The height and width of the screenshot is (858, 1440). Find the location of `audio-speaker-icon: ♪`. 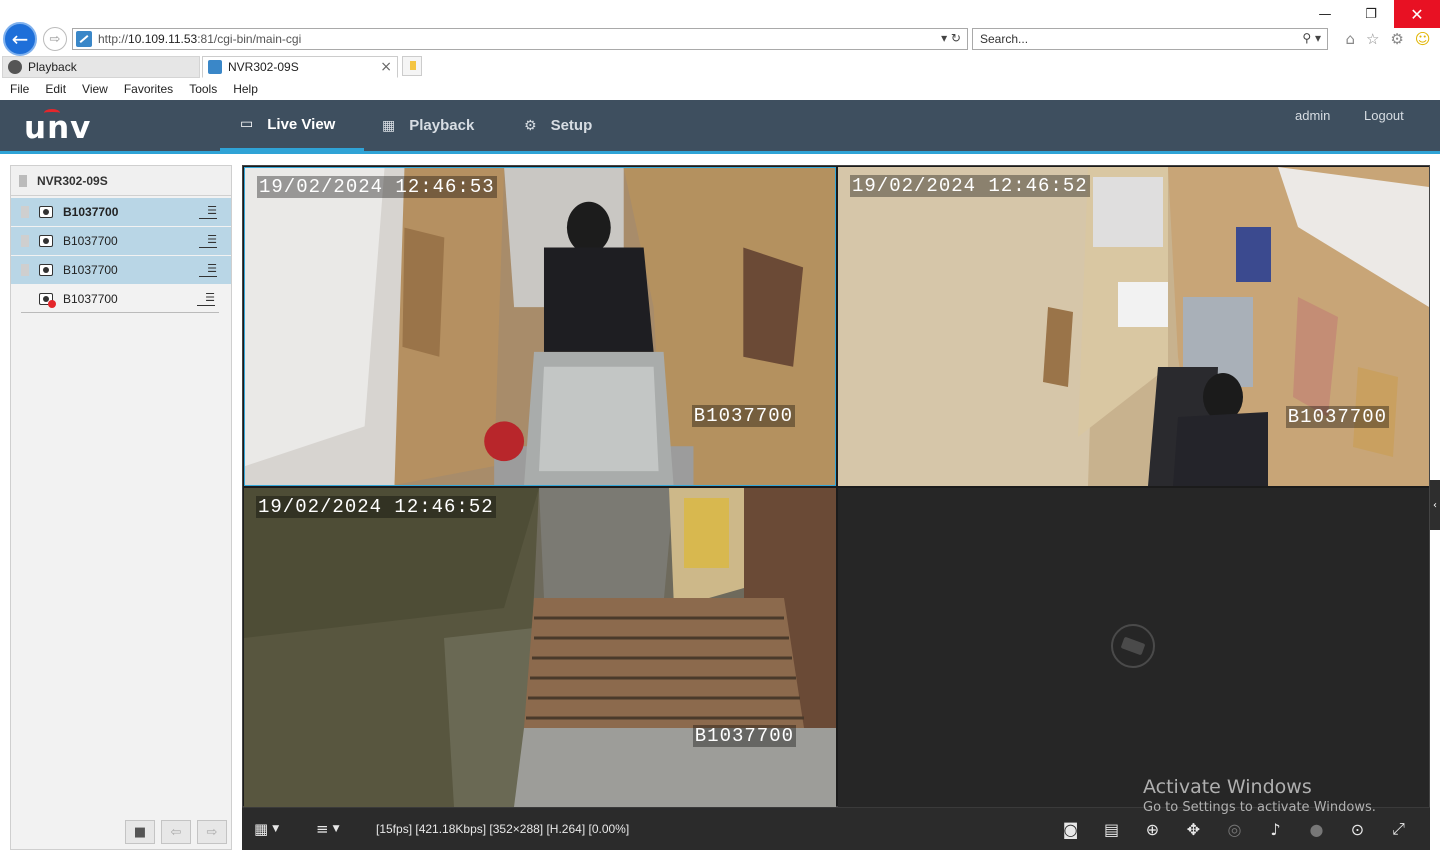

audio-speaker-icon: ♪ is located at coordinates (1275, 829).